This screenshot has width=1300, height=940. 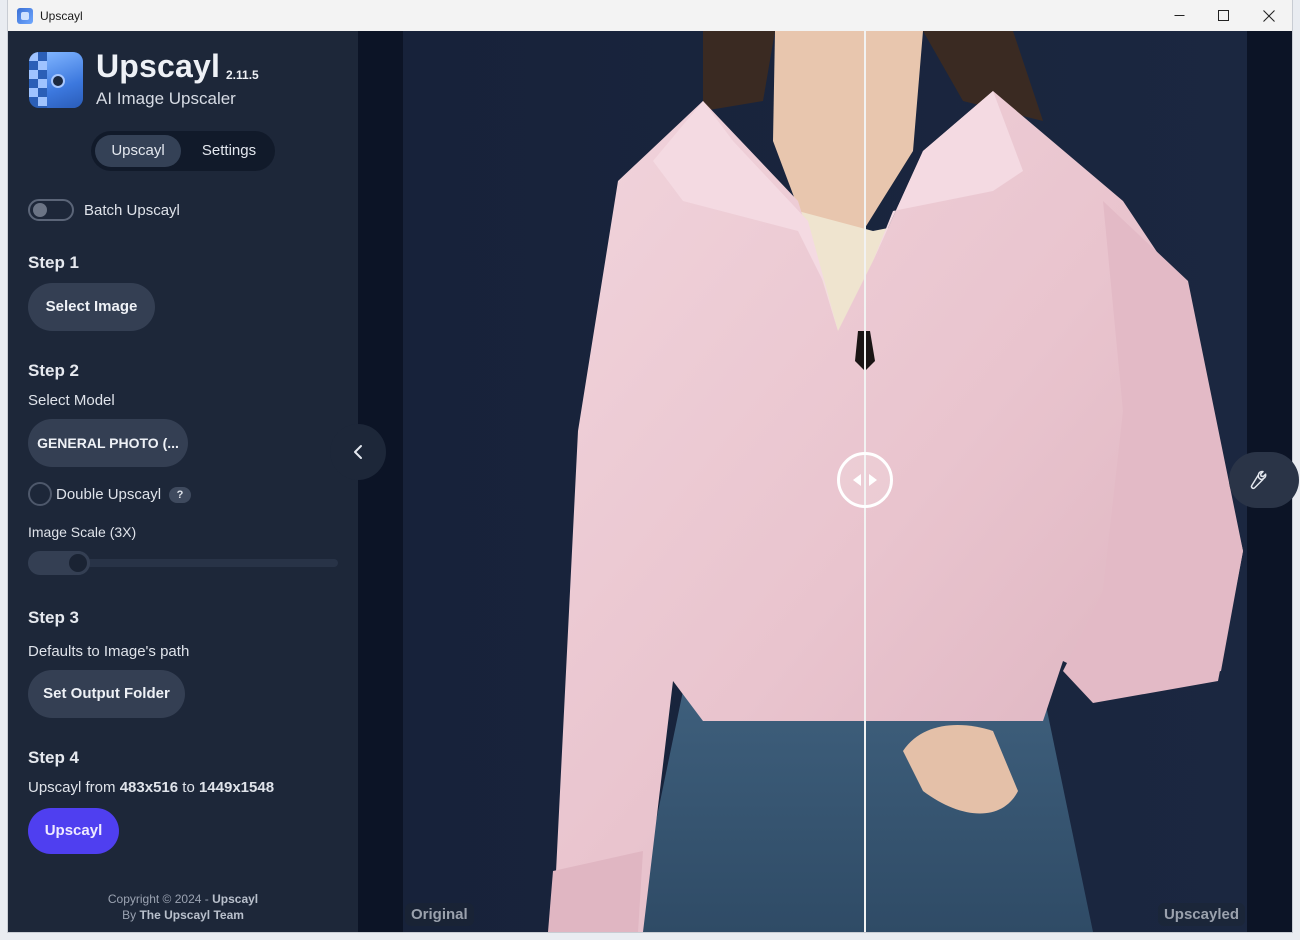 I want to click on upscayl-button: Upscayl, so click(x=73, y=831).